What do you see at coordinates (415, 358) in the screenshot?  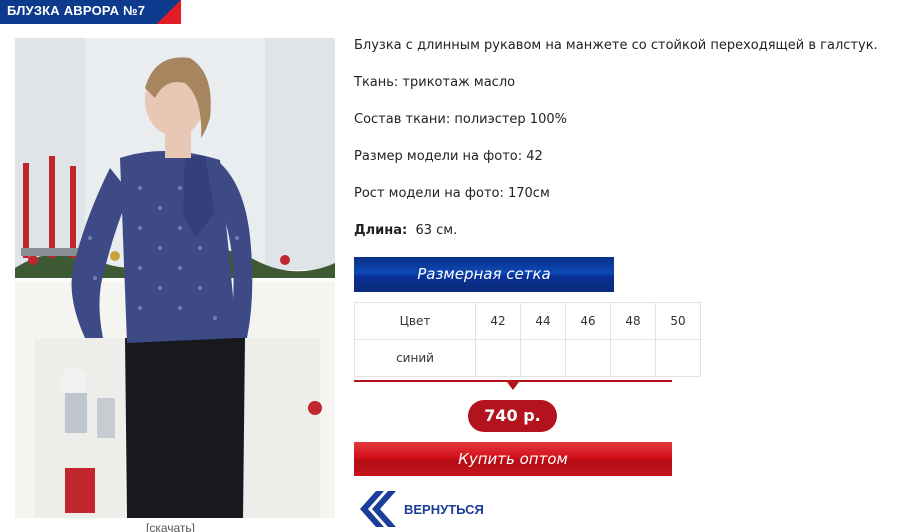 I see `color-name-cell: синий` at bounding box center [415, 358].